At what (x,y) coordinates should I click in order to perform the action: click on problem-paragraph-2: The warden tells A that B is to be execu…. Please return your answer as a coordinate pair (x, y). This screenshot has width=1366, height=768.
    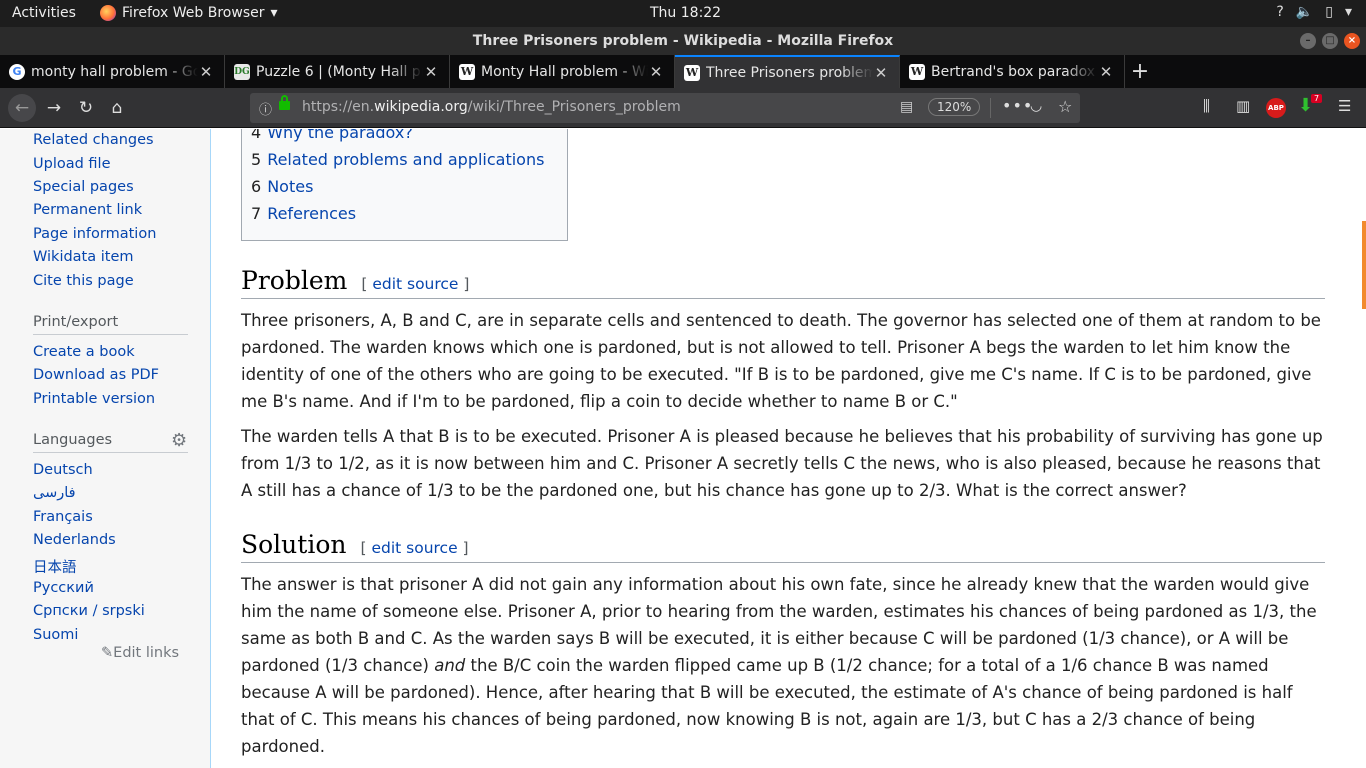
    Looking at the image, I should click on (782, 463).